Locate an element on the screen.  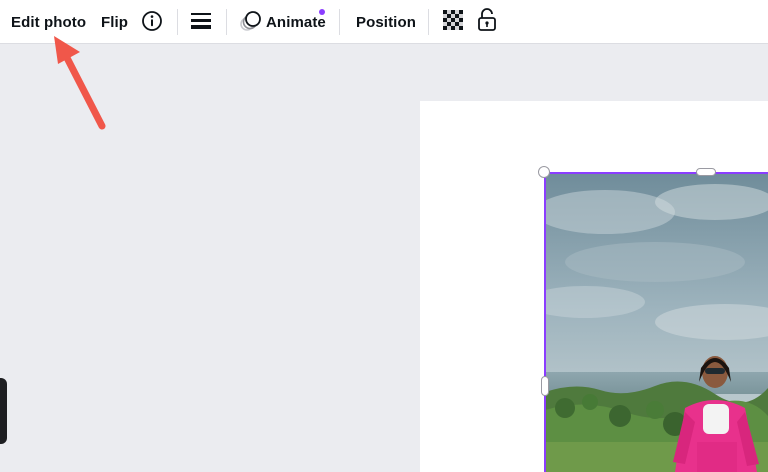
side-panel-toggle is located at coordinates (3, 411).